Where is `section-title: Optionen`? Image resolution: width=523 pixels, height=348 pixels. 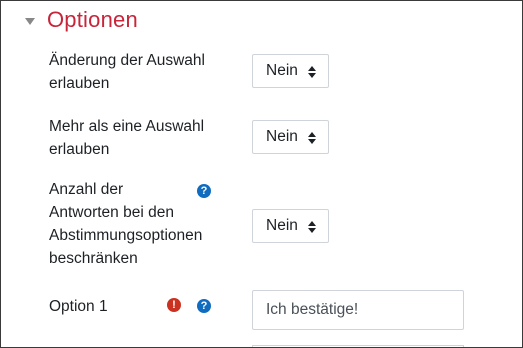 section-title: Optionen is located at coordinates (92, 19).